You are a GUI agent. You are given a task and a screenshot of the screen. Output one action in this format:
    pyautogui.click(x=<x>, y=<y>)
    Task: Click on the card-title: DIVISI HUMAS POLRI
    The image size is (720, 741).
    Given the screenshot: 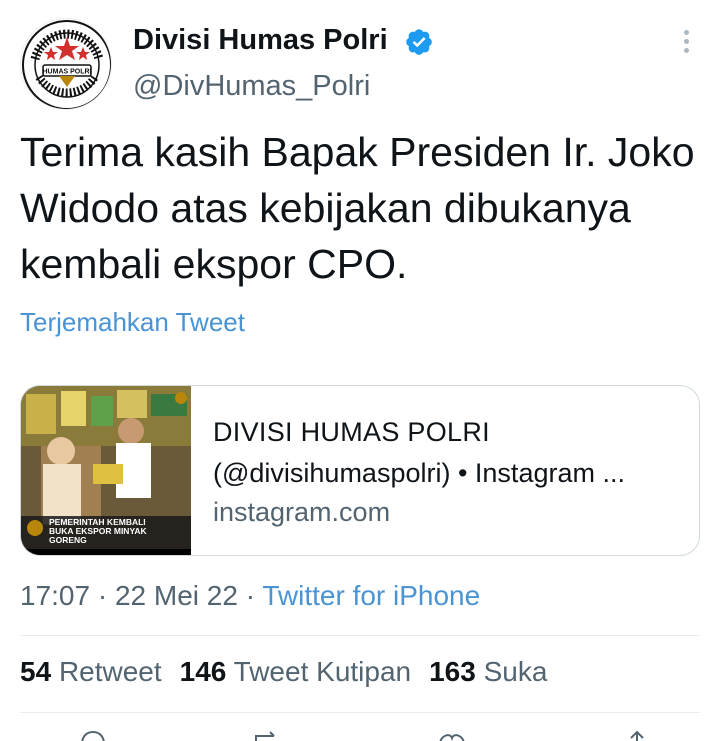 What is the action you would take?
    pyautogui.click(x=351, y=432)
    